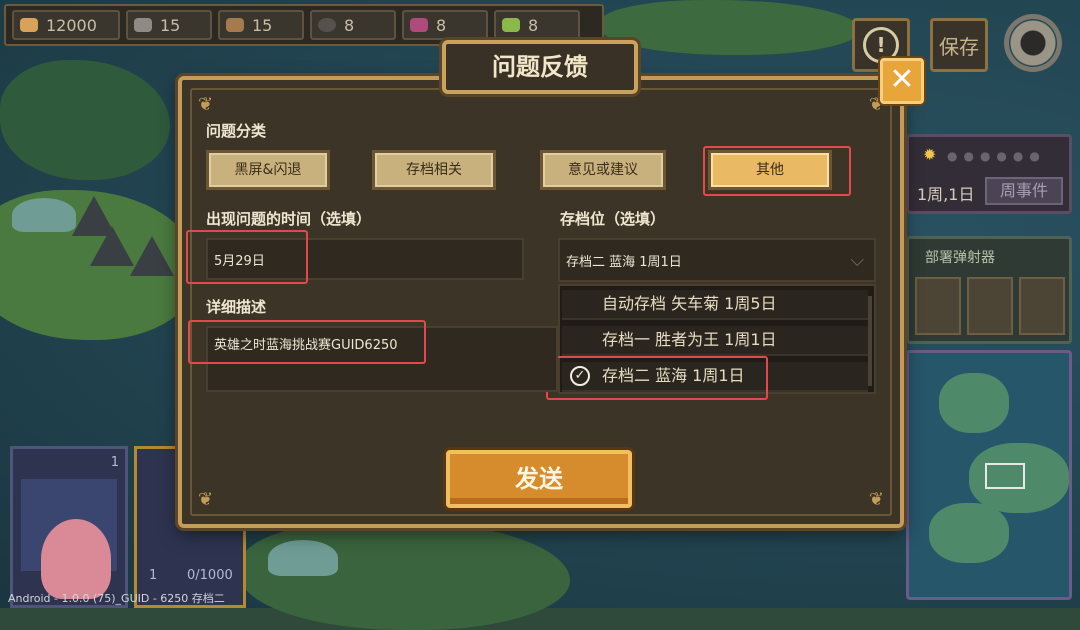 The width and height of the screenshot is (1080, 630). Describe the element at coordinates (730, 27) in the screenshot. I see `north-shore` at that location.